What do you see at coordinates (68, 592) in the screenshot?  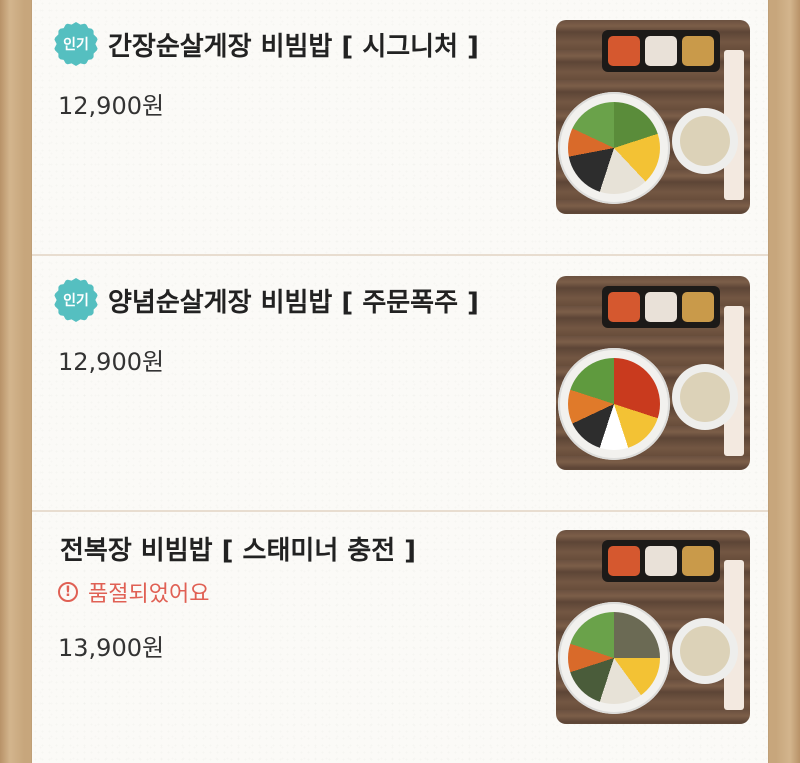 I see `warning-circle-icon: !` at bounding box center [68, 592].